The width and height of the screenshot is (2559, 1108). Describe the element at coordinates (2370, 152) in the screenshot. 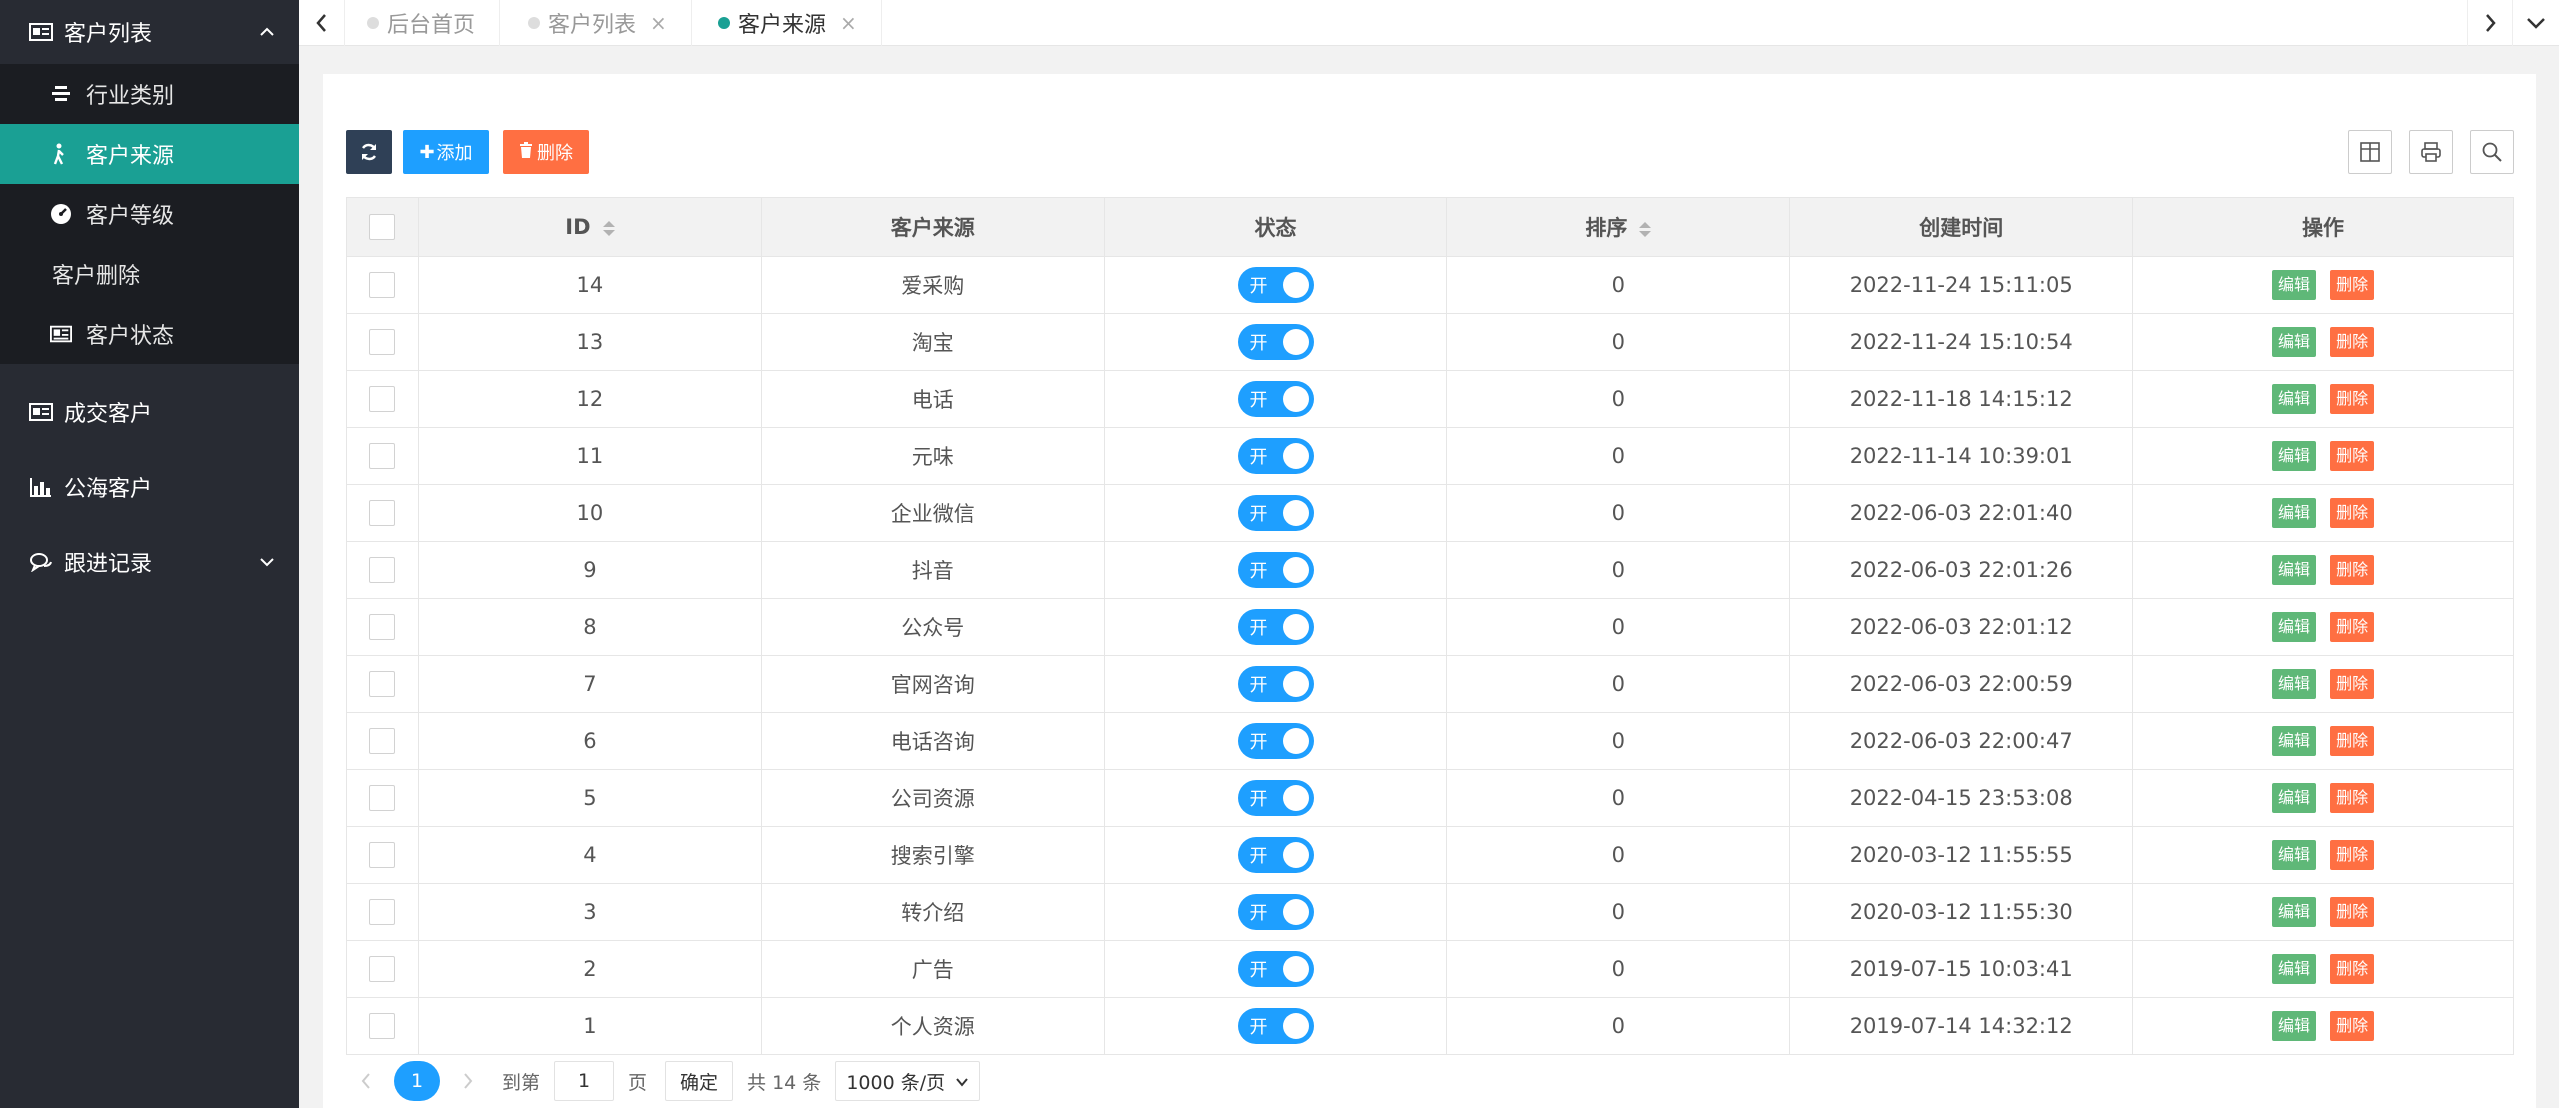

I see `column-filter-button` at that location.